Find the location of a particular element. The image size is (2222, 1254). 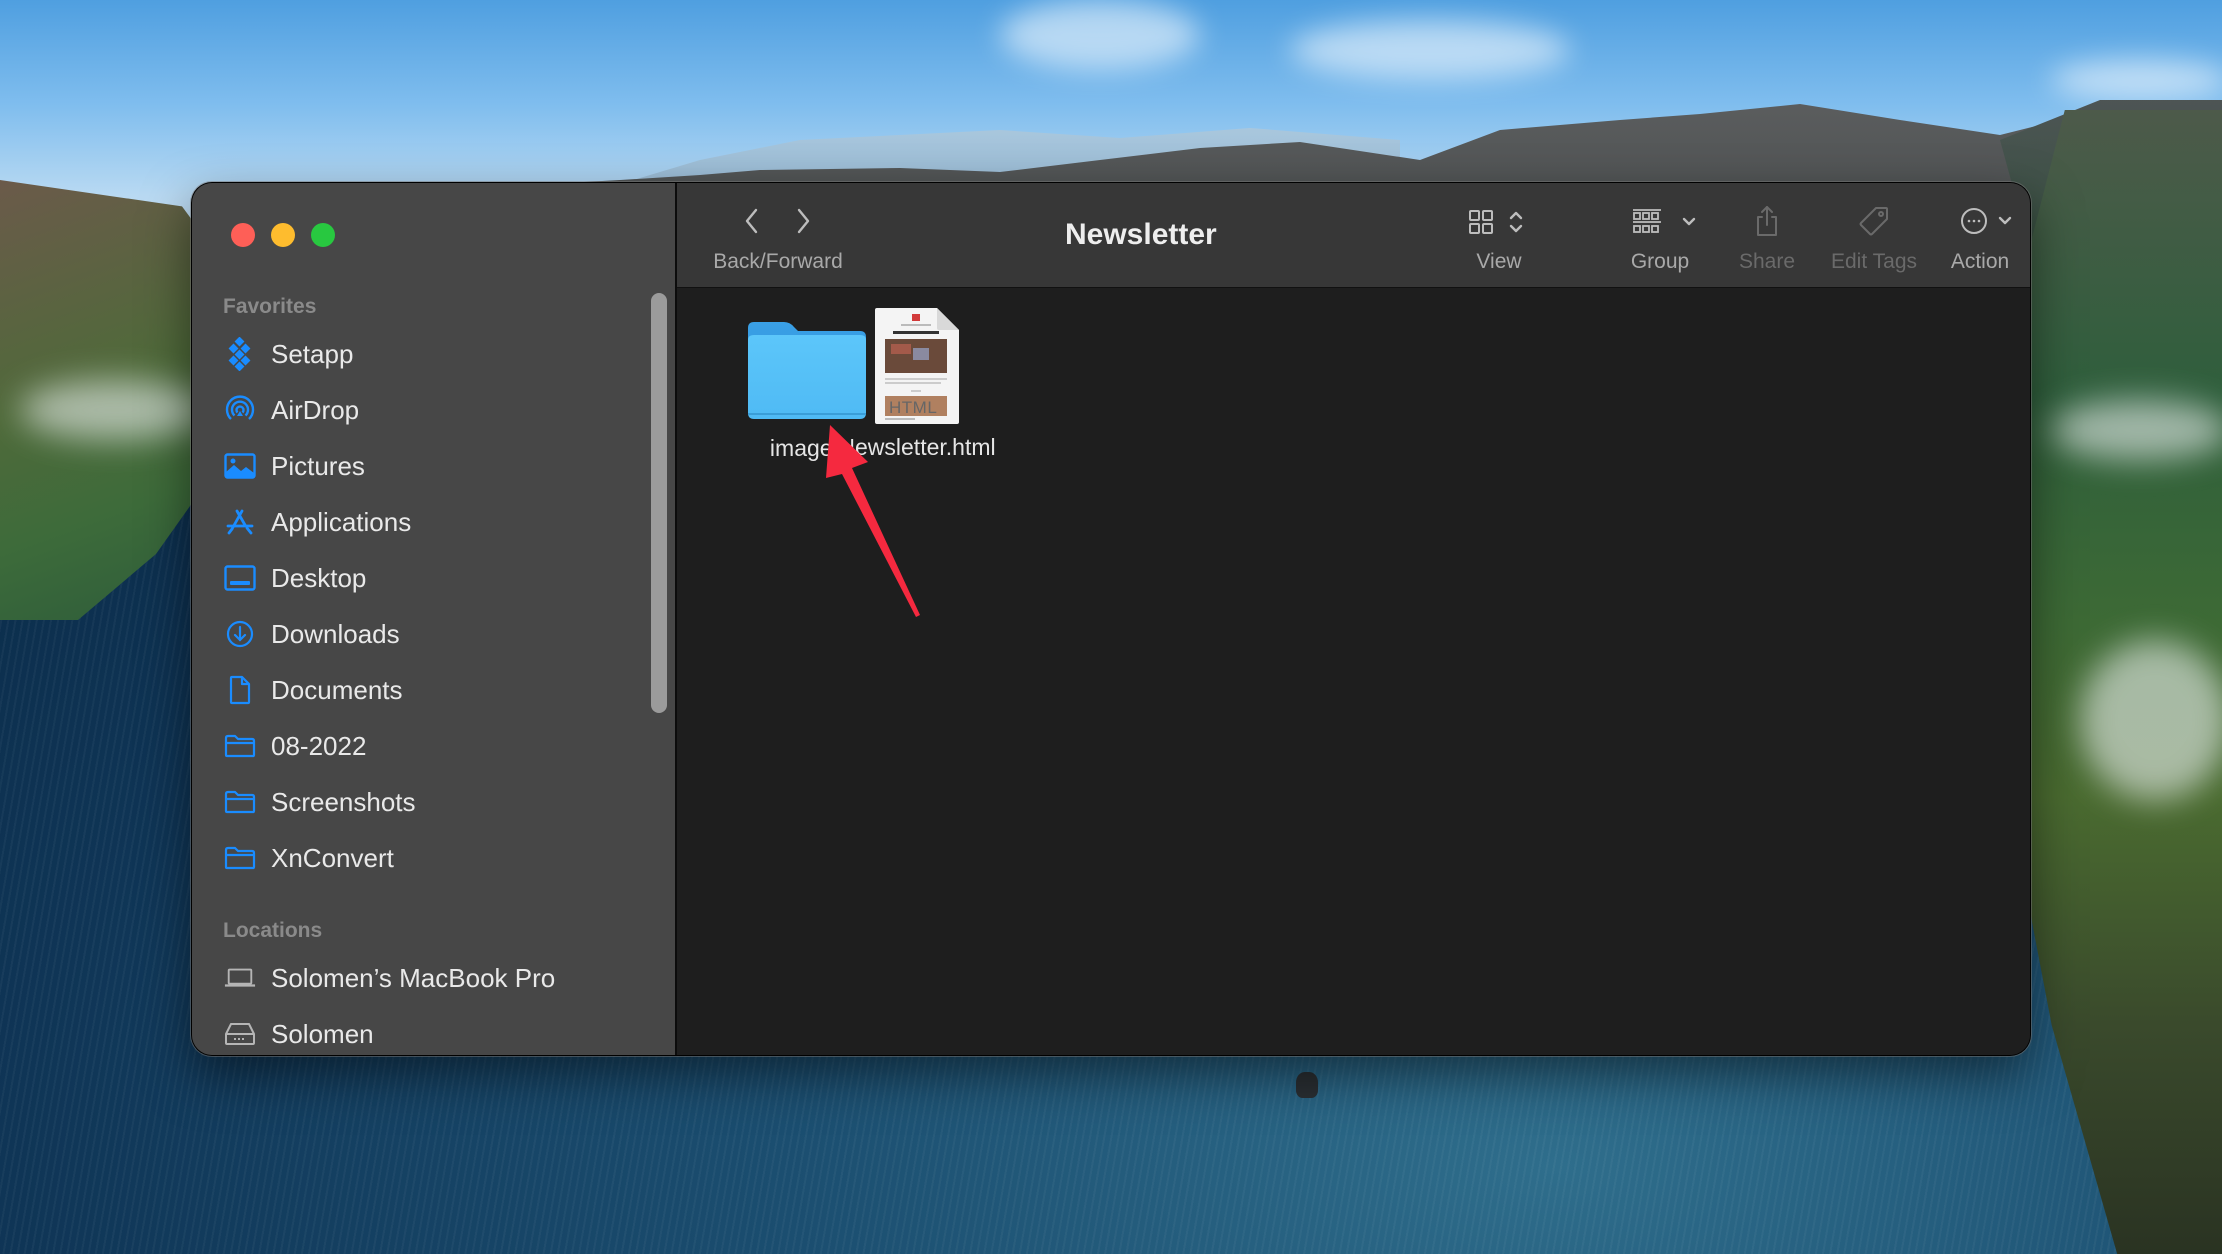

view-label: View is located at coordinates (1499, 261).